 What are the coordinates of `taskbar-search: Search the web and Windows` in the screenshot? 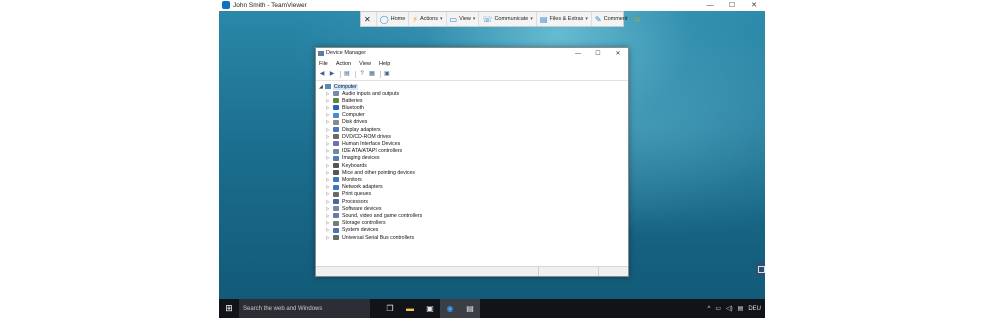 It's located at (304, 308).